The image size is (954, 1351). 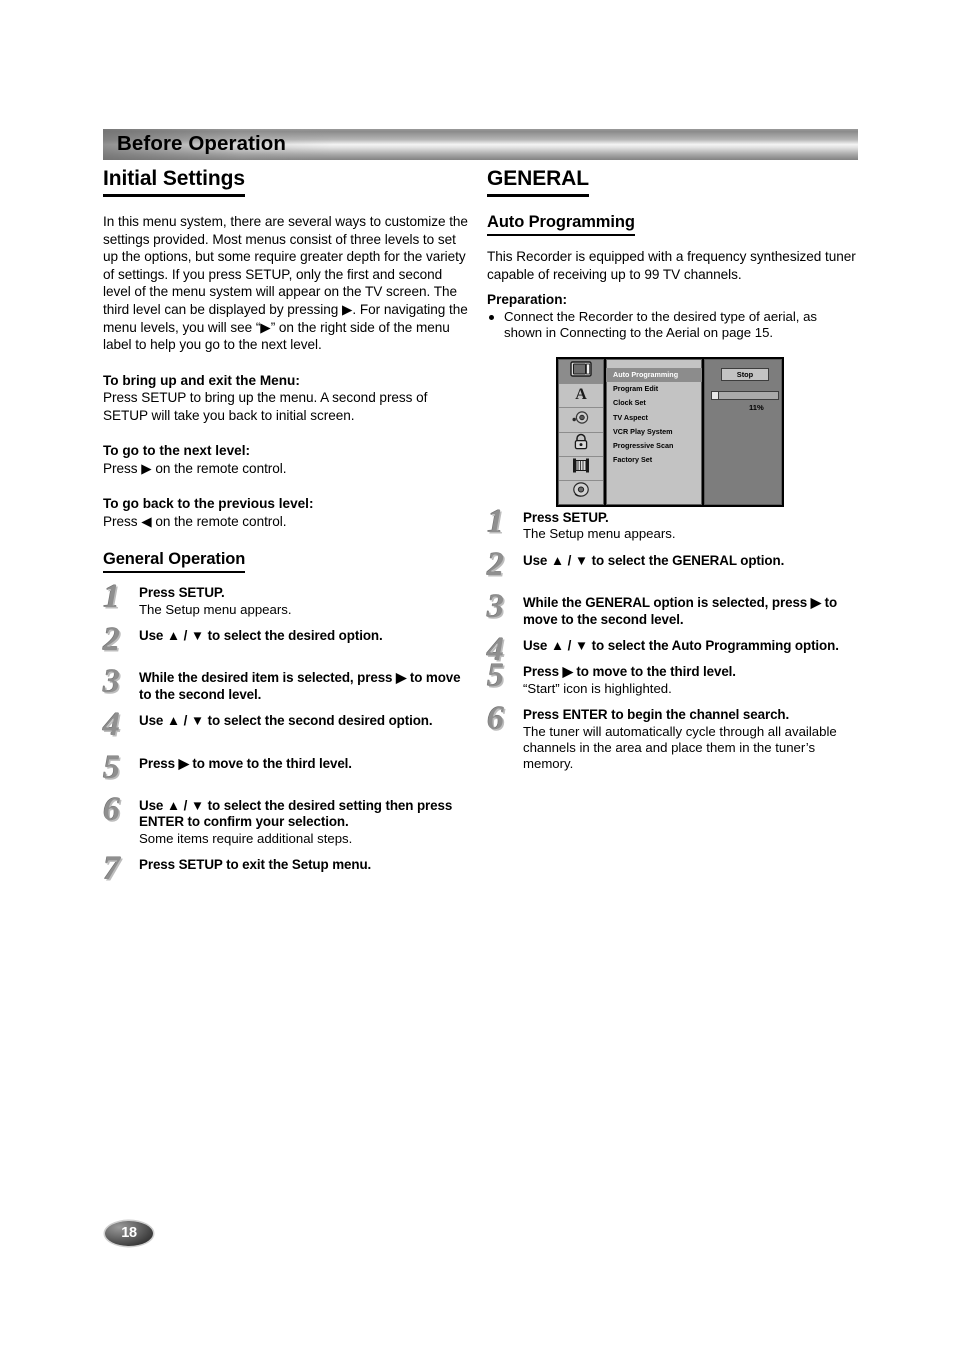 What do you see at coordinates (654, 389) in the screenshot?
I see `osd-menu-item-program-edit: Program Edit` at bounding box center [654, 389].